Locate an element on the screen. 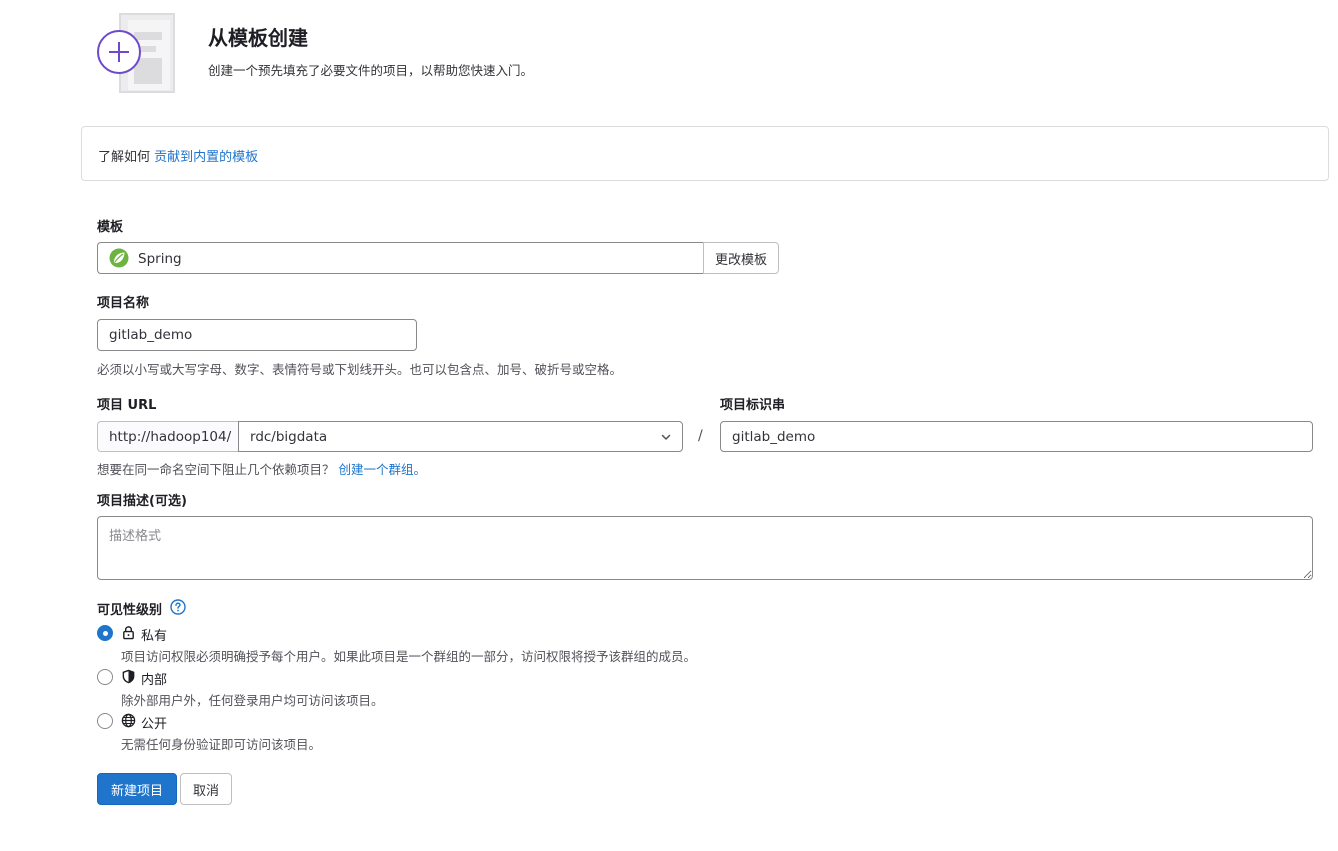  shield-icon is located at coordinates (128, 676).